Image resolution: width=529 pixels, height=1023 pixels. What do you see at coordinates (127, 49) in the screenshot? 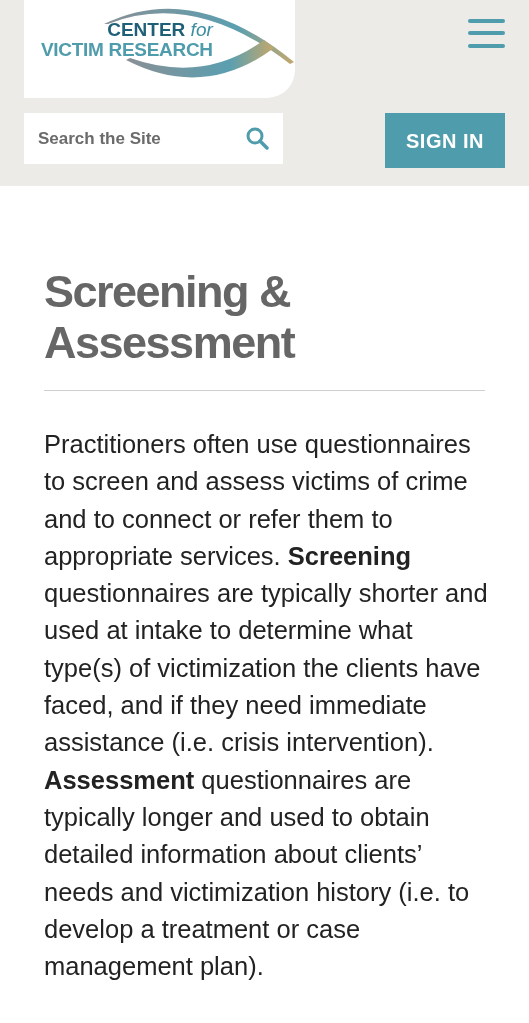
I see `logo-text: VICTIM RESEARCH` at bounding box center [127, 49].